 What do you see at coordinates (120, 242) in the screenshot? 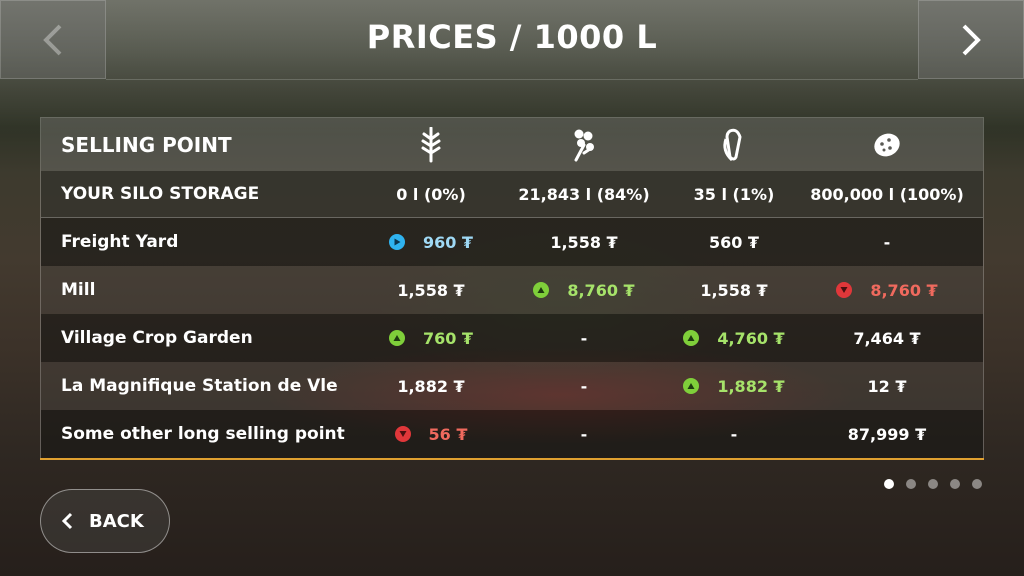
I see `selling-point-name: Freight Yard` at bounding box center [120, 242].